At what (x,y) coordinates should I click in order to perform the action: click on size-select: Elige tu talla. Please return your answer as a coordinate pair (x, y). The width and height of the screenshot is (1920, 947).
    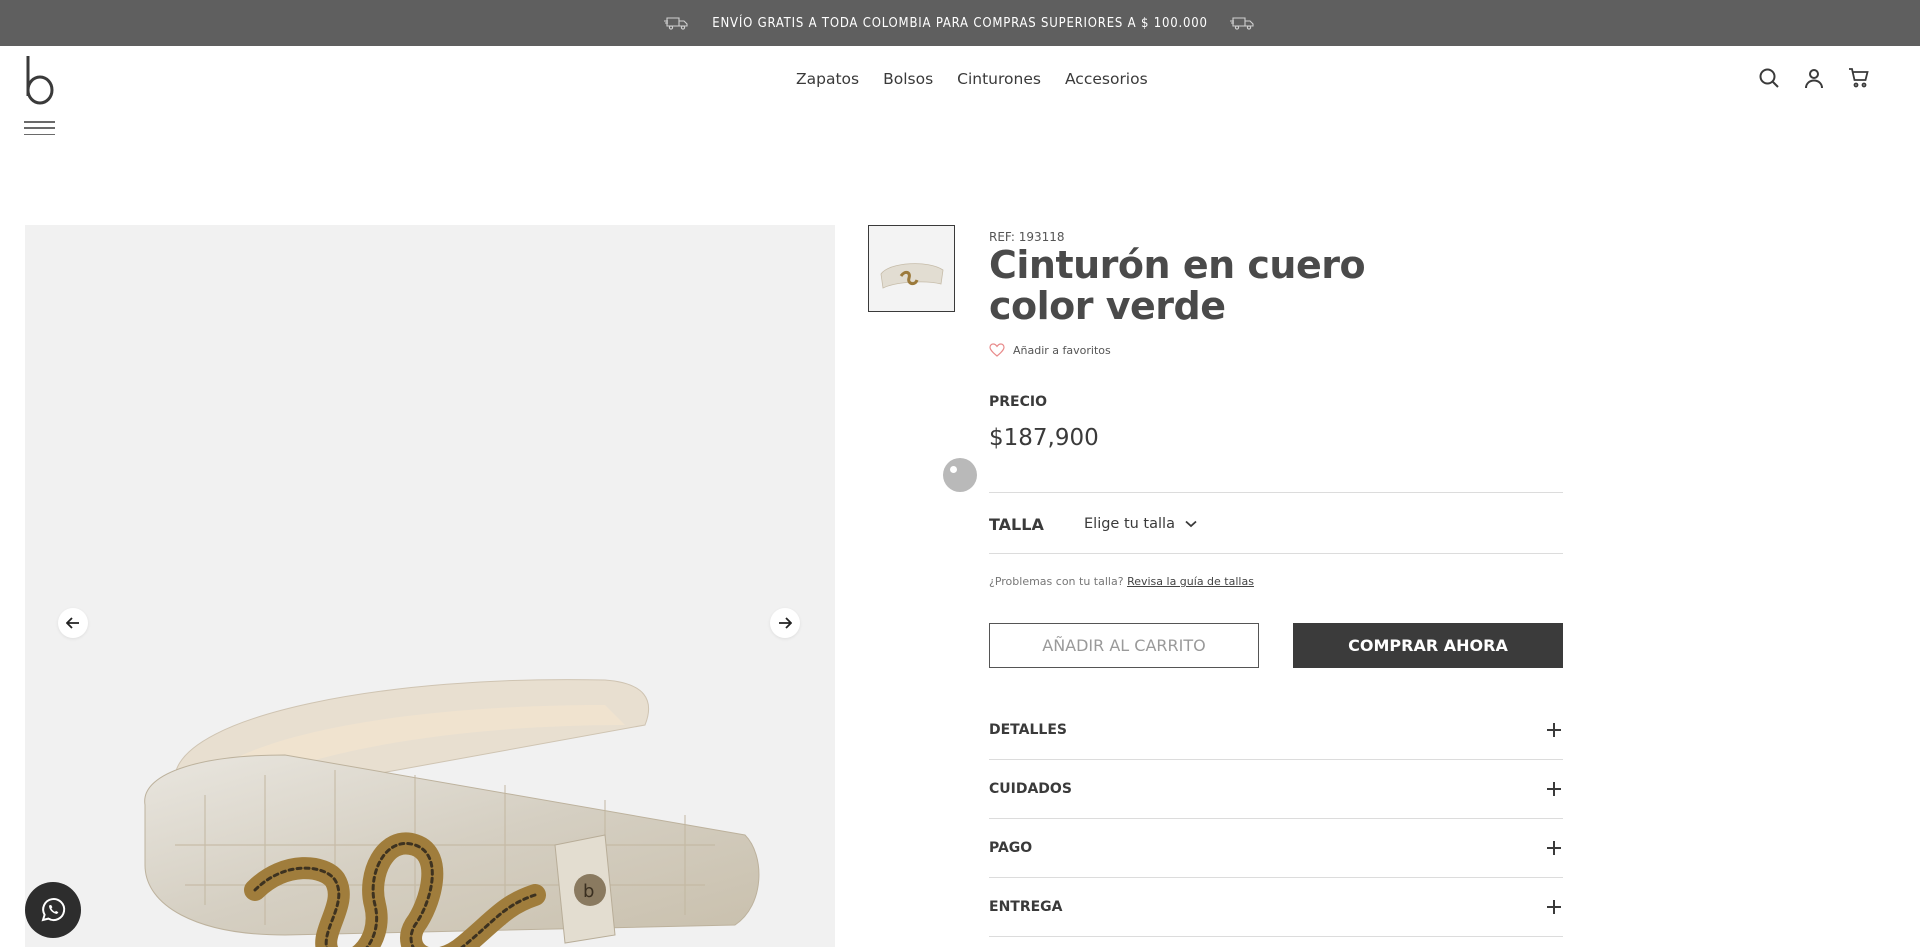
    Looking at the image, I should click on (1140, 524).